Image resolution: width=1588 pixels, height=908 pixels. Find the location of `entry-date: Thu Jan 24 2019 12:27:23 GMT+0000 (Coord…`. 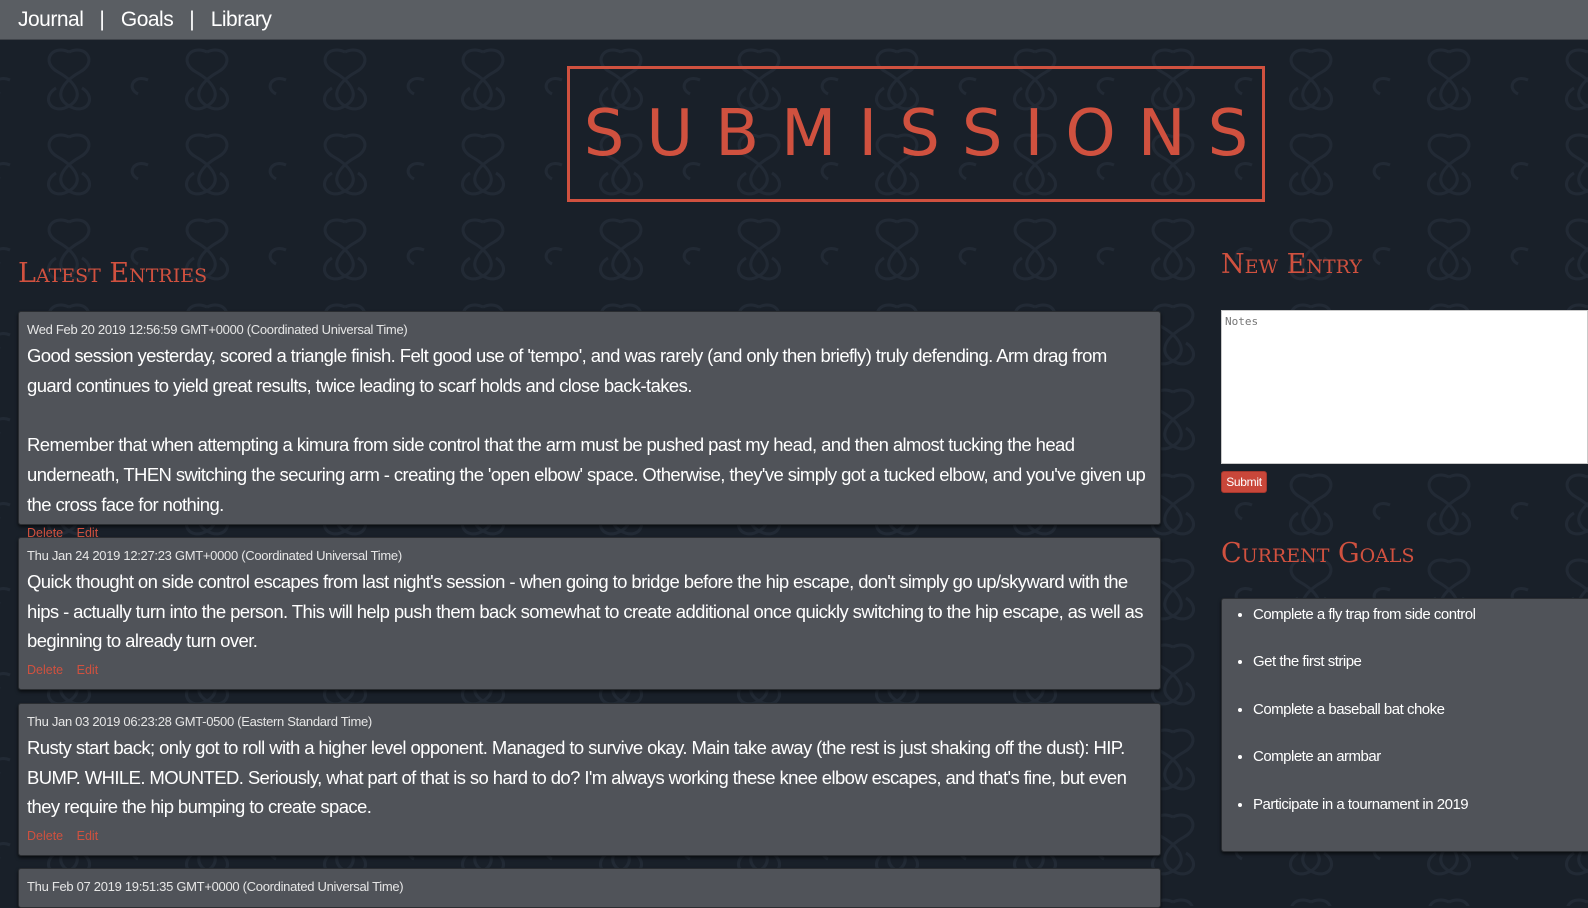

entry-date: Thu Jan 24 2019 12:27:23 GMT+0000 (Coord… is located at coordinates (214, 555).